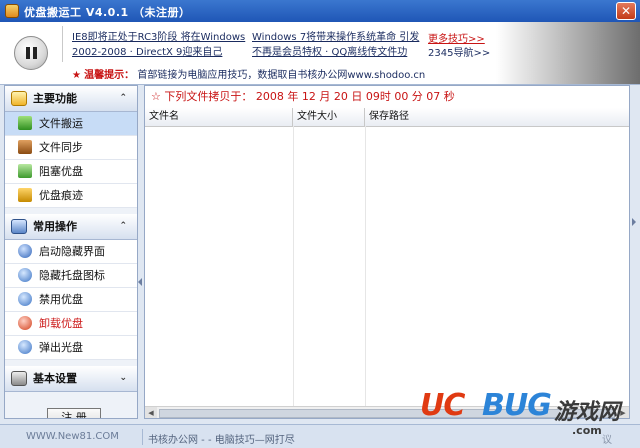  What do you see at coordinates (626, 11) in the screenshot?
I see `close-button: ✕` at bounding box center [626, 11].